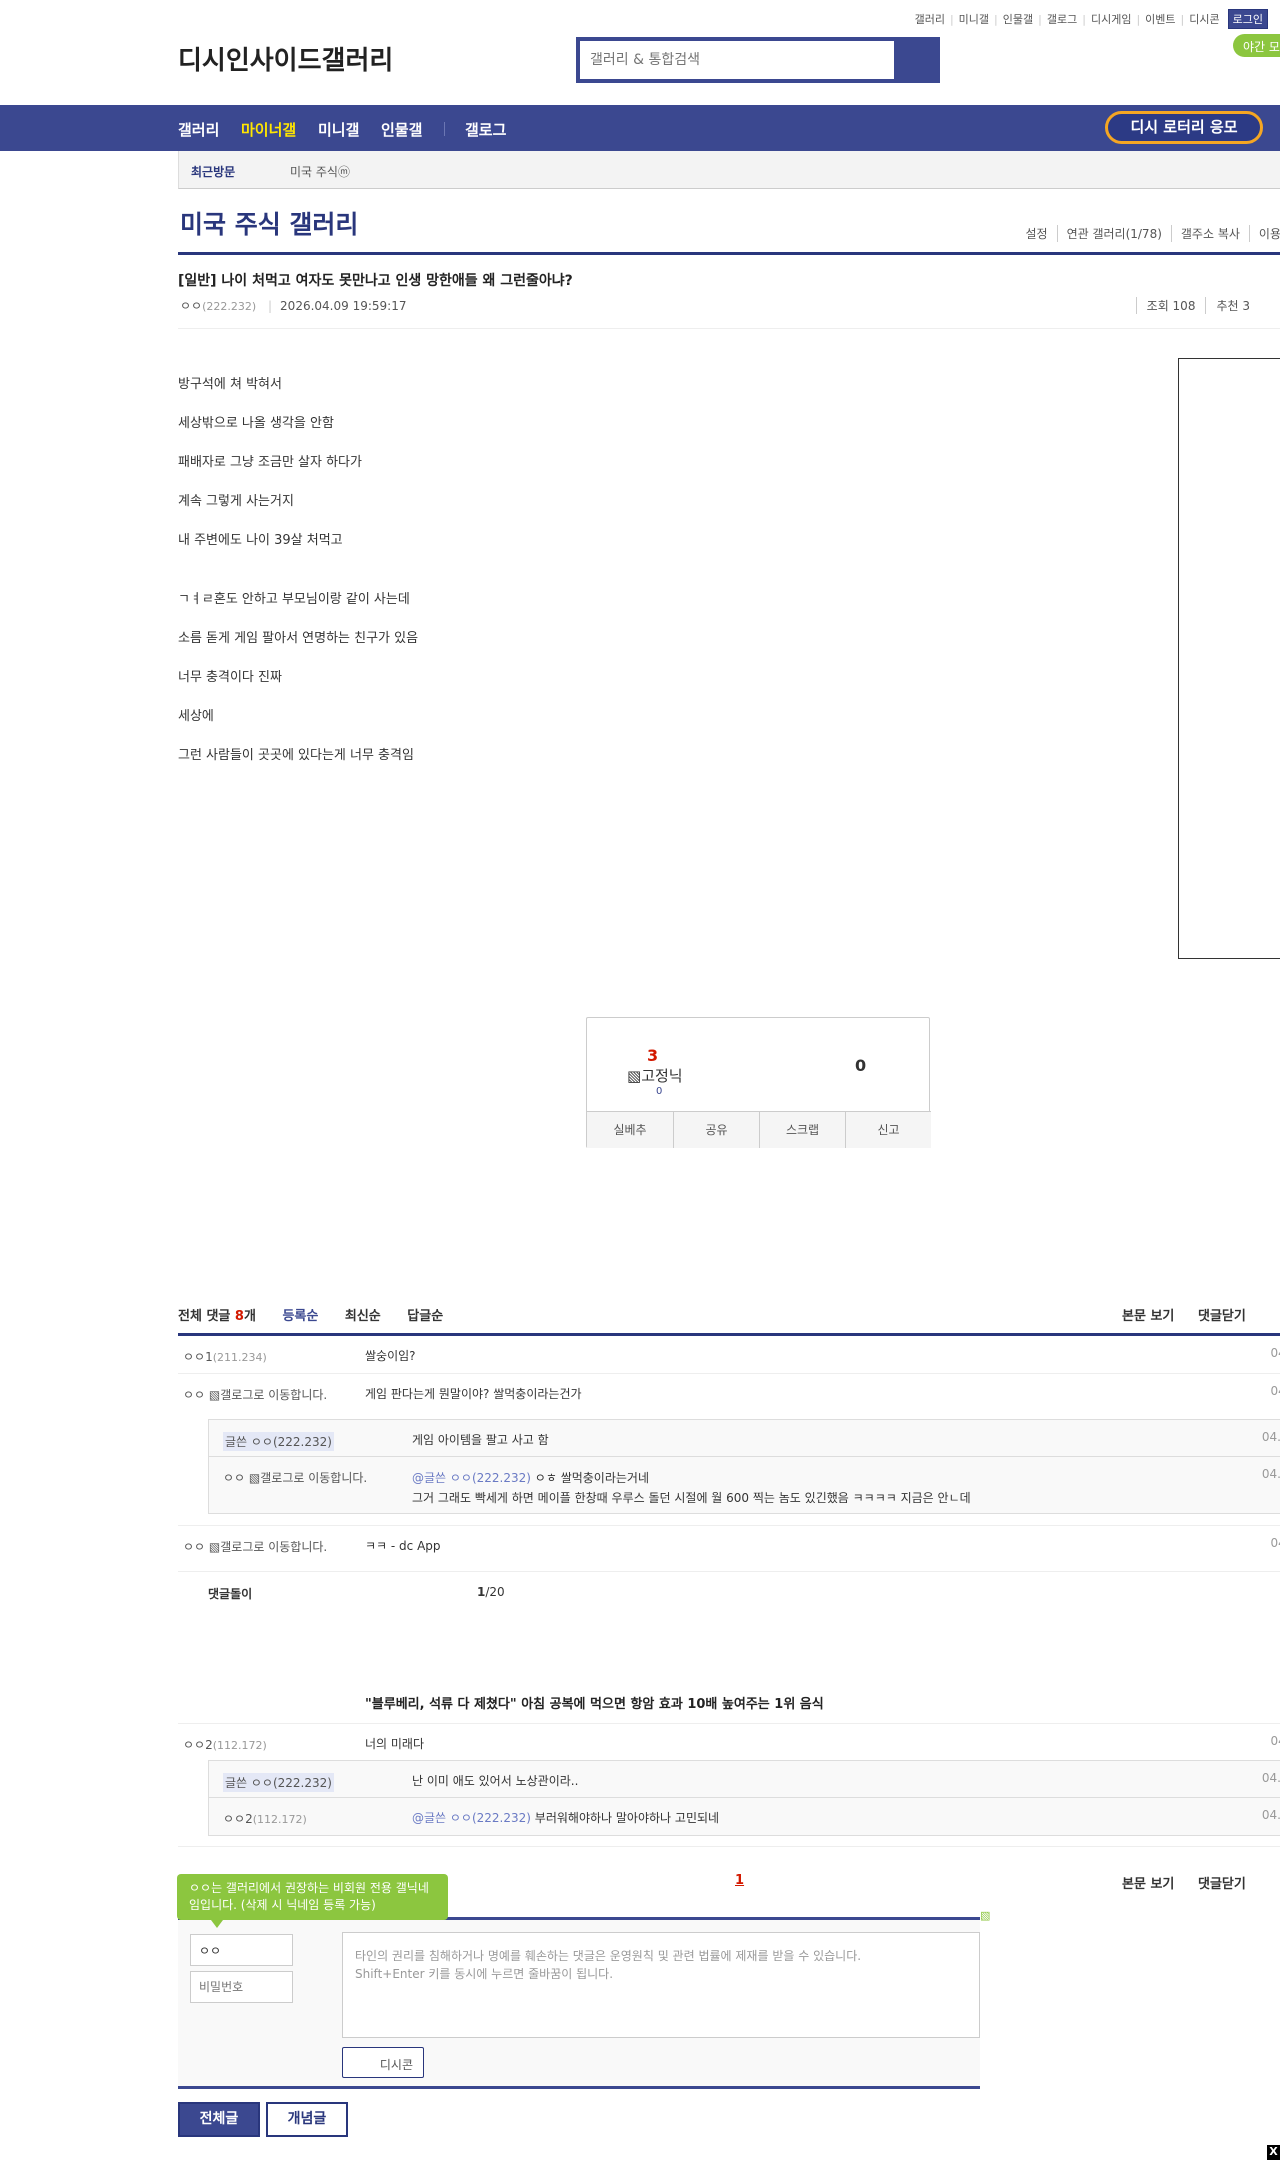 The height and width of the screenshot is (2160, 1280). What do you see at coordinates (1229, 658) in the screenshot?
I see `ad-frame` at bounding box center [1229, 658].